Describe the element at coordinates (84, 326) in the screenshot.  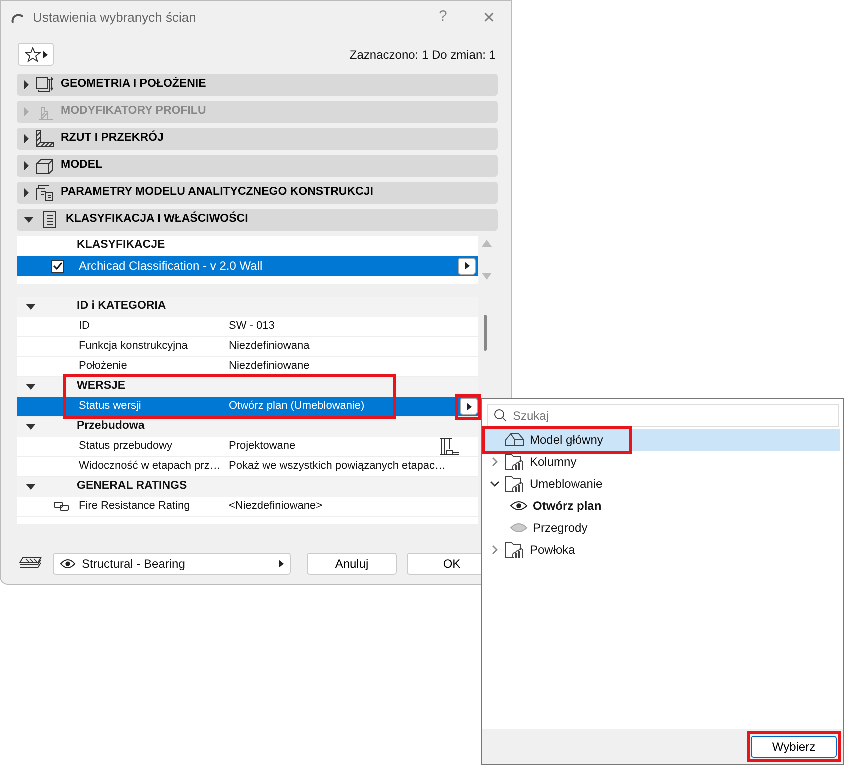
I see `property-label: ID` at that location.